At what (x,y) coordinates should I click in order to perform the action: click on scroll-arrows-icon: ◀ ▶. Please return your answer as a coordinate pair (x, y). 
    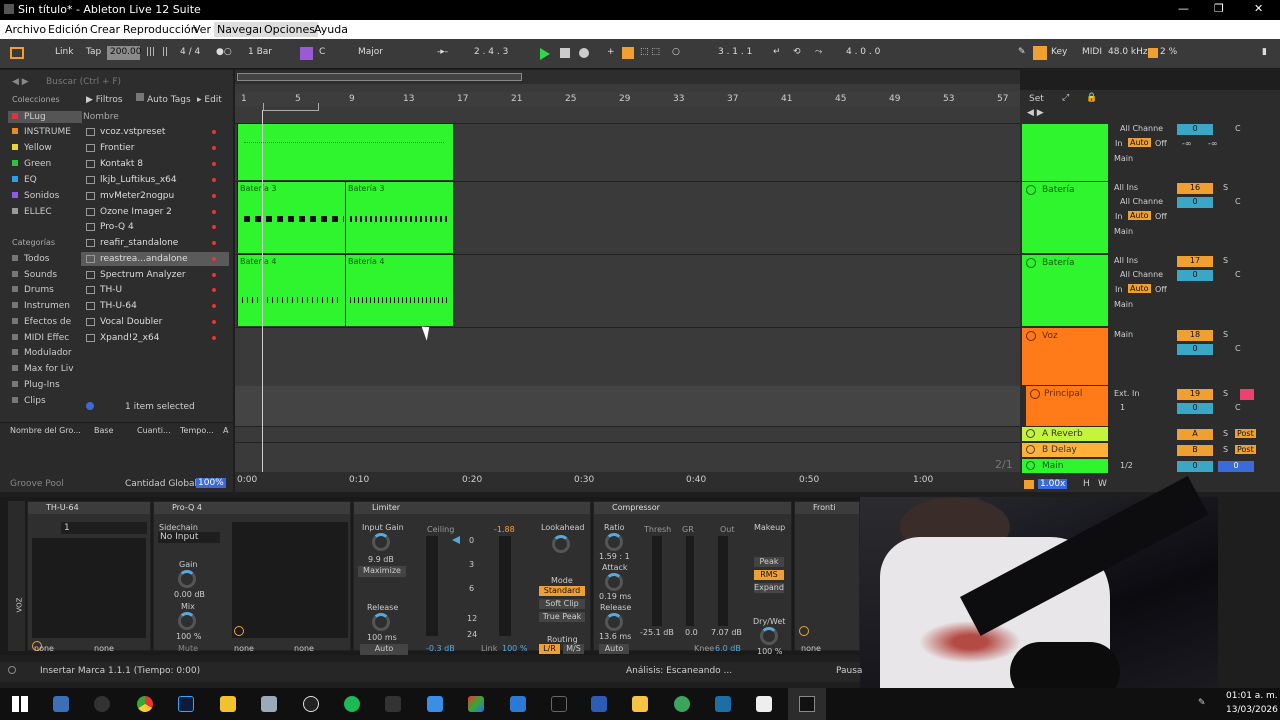
    Looking at the image, I should click on (1035, 113).